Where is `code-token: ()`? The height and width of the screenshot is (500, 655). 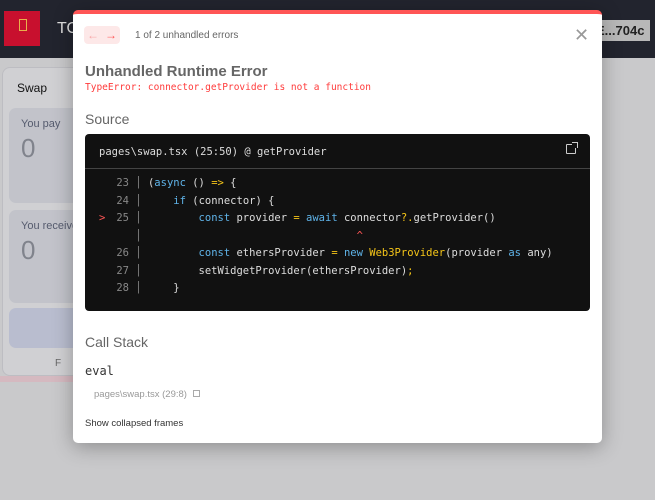
code-token: () is located at coordinates (198, 183).